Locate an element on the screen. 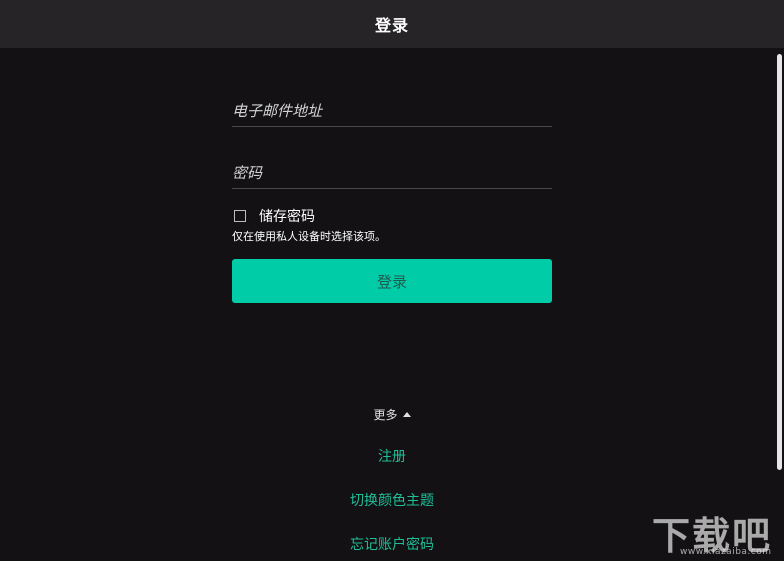 Image resolution: width=784 pixels, height=561 pixels. switch-theme-link: 切换颜色主题 is located at coordinates (392, 500).